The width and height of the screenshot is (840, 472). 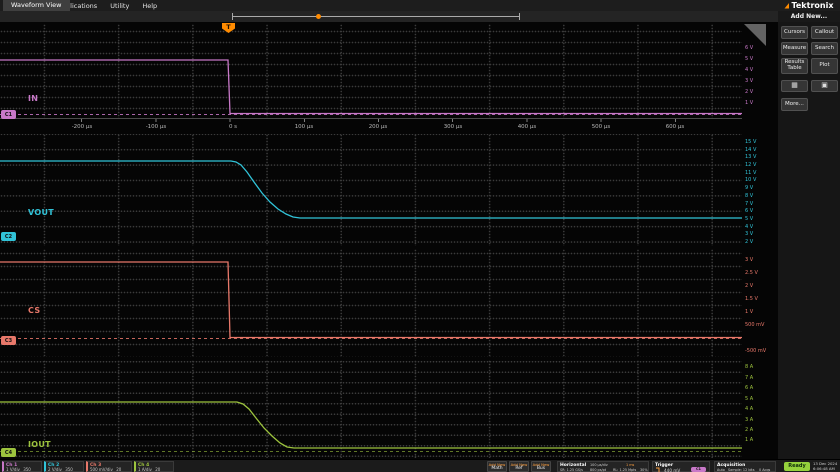 What do you see at coordinates (8, 340) in the screenshot?
I see `ch3-handle: C3` at bounding box center [8, 340].